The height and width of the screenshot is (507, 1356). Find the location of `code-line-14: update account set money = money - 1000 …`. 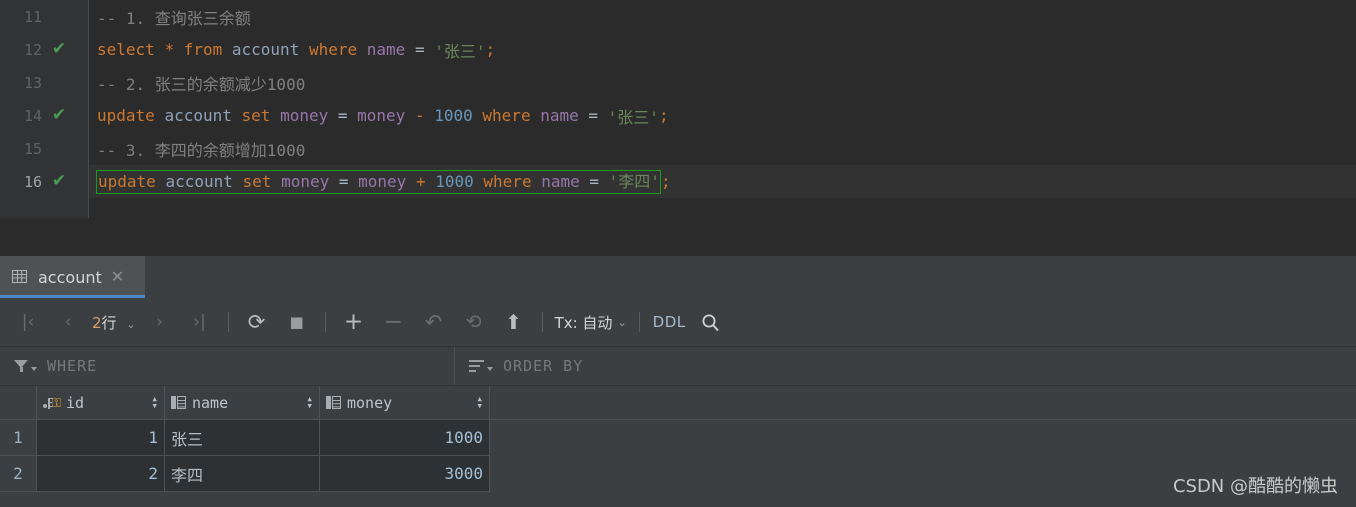

code-line-14: update account set money = money - 1000 … is located at coordinates (722, 115).